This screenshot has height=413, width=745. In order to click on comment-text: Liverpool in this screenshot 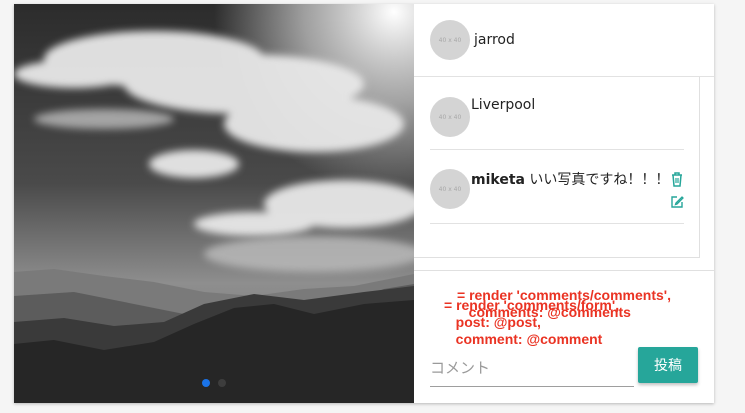, I will do `click(503, 105)`.